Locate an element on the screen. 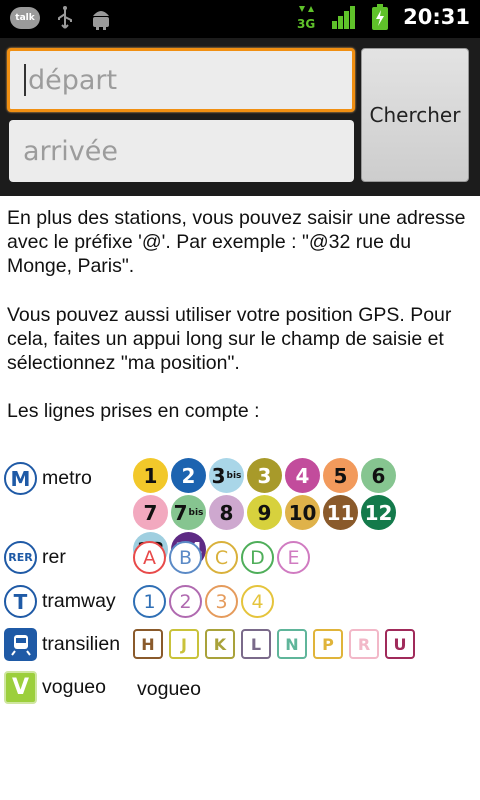 The height and width of the screenshot is (800, 480). battery-charging-icon is located at coordinates (380, 17).